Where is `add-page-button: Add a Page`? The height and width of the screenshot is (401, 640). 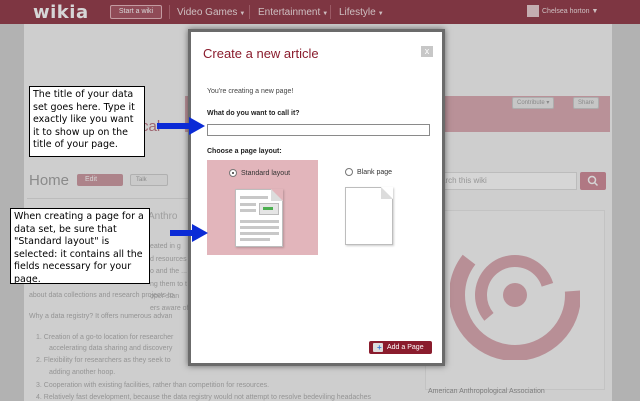
add-page-button: Add a Page is located at coordinates (400, 347).